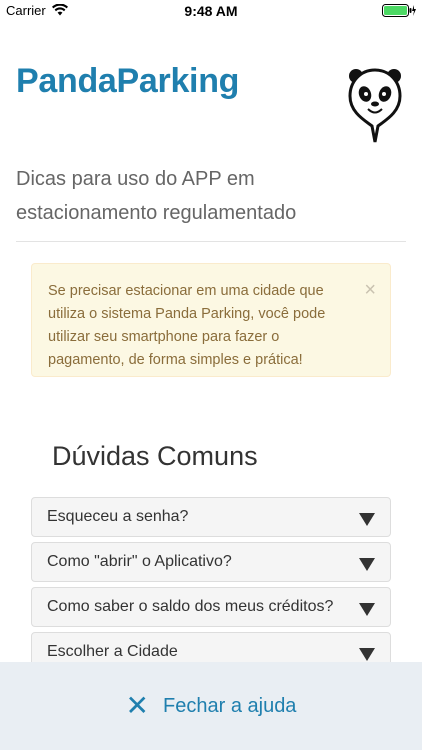 This screenshot has width=422, height=750. I want to click on faq-item-saldo-creditos: Como saber o saldo dos meus créditos?, so click(211, 607).